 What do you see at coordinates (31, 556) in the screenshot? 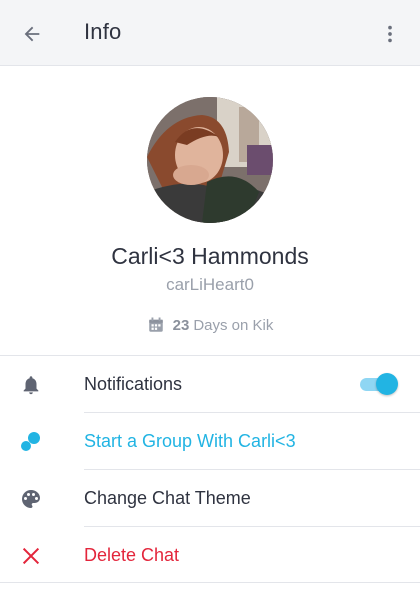
I see `close-x-icon` at bounding box center [31, 556].